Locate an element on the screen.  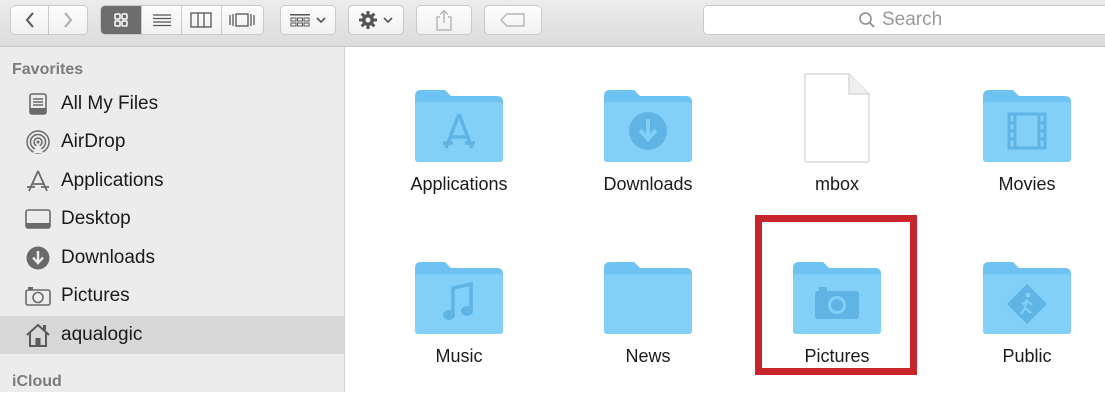
highlight-box is located at coordinates (836, 295).